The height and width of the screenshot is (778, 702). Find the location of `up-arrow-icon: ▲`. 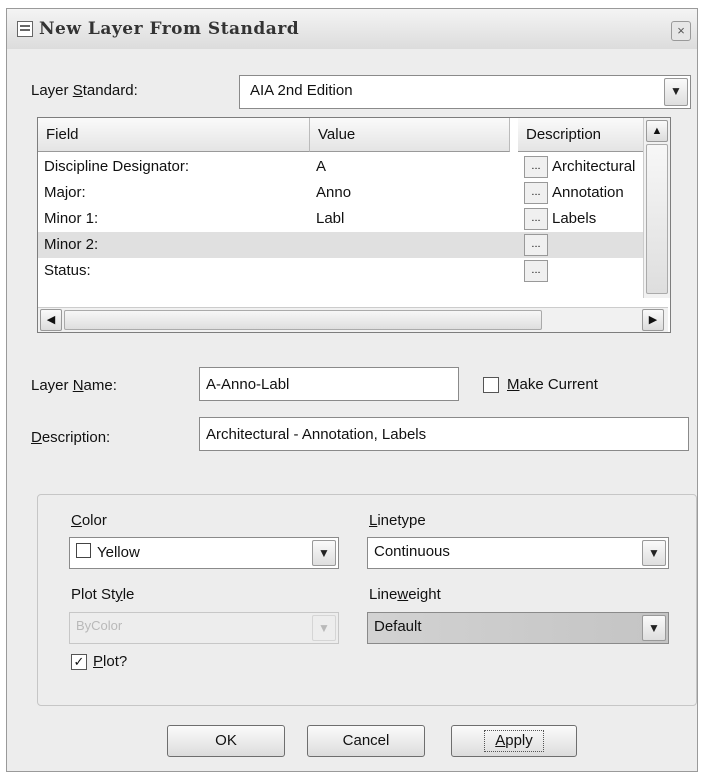

up-arrow-icon: ▲ is located at coordinates (657, 131).